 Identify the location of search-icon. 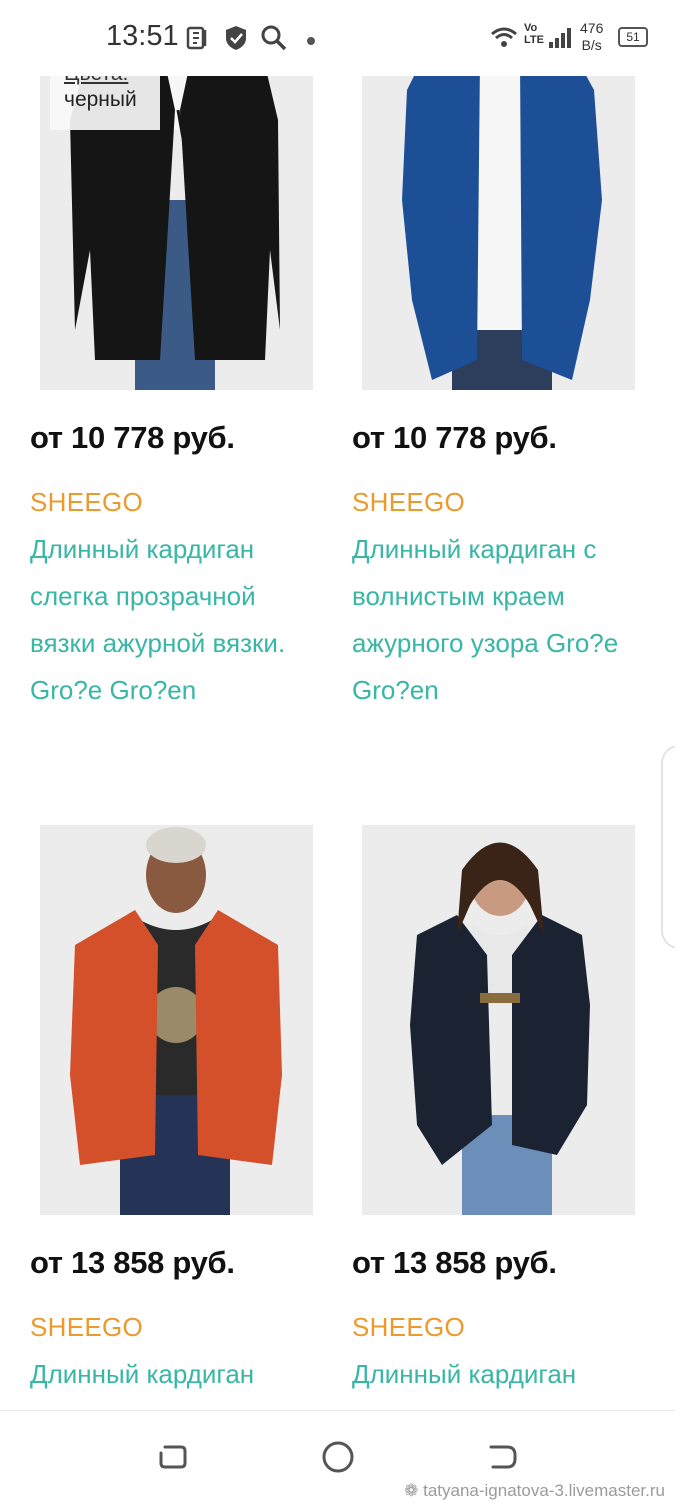
(274, 40).